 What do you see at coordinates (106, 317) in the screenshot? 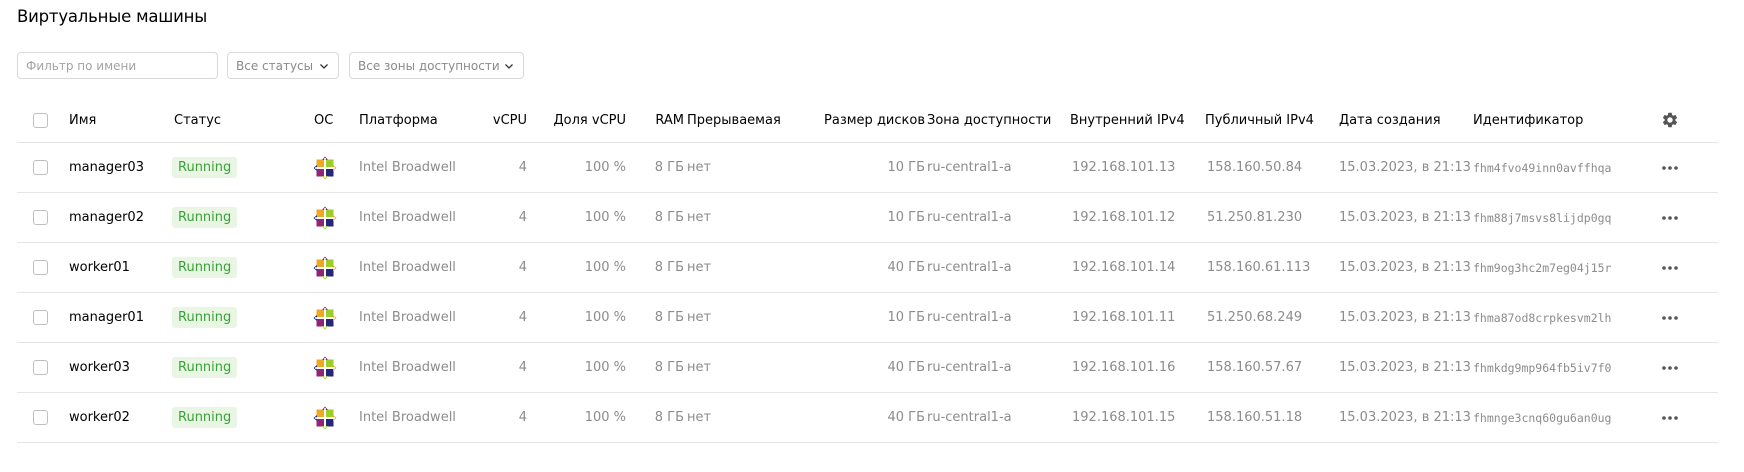
I see `vm-name: manager01` at bounding box center [106, 317].